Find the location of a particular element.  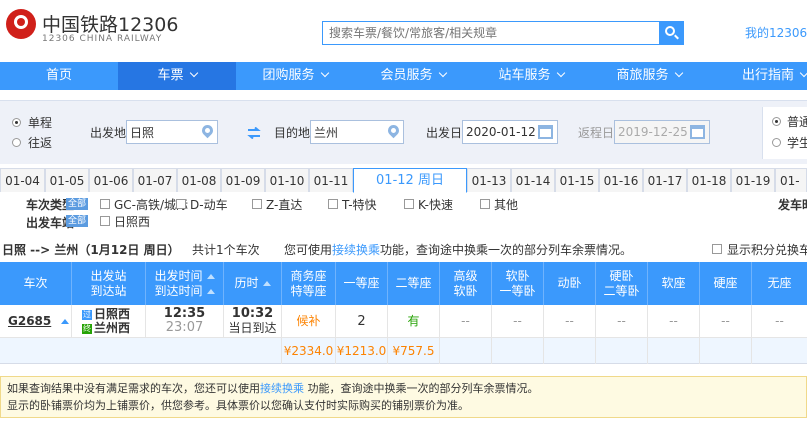

nav-item-group: 团购服务 is located at coordinates (295, 76).